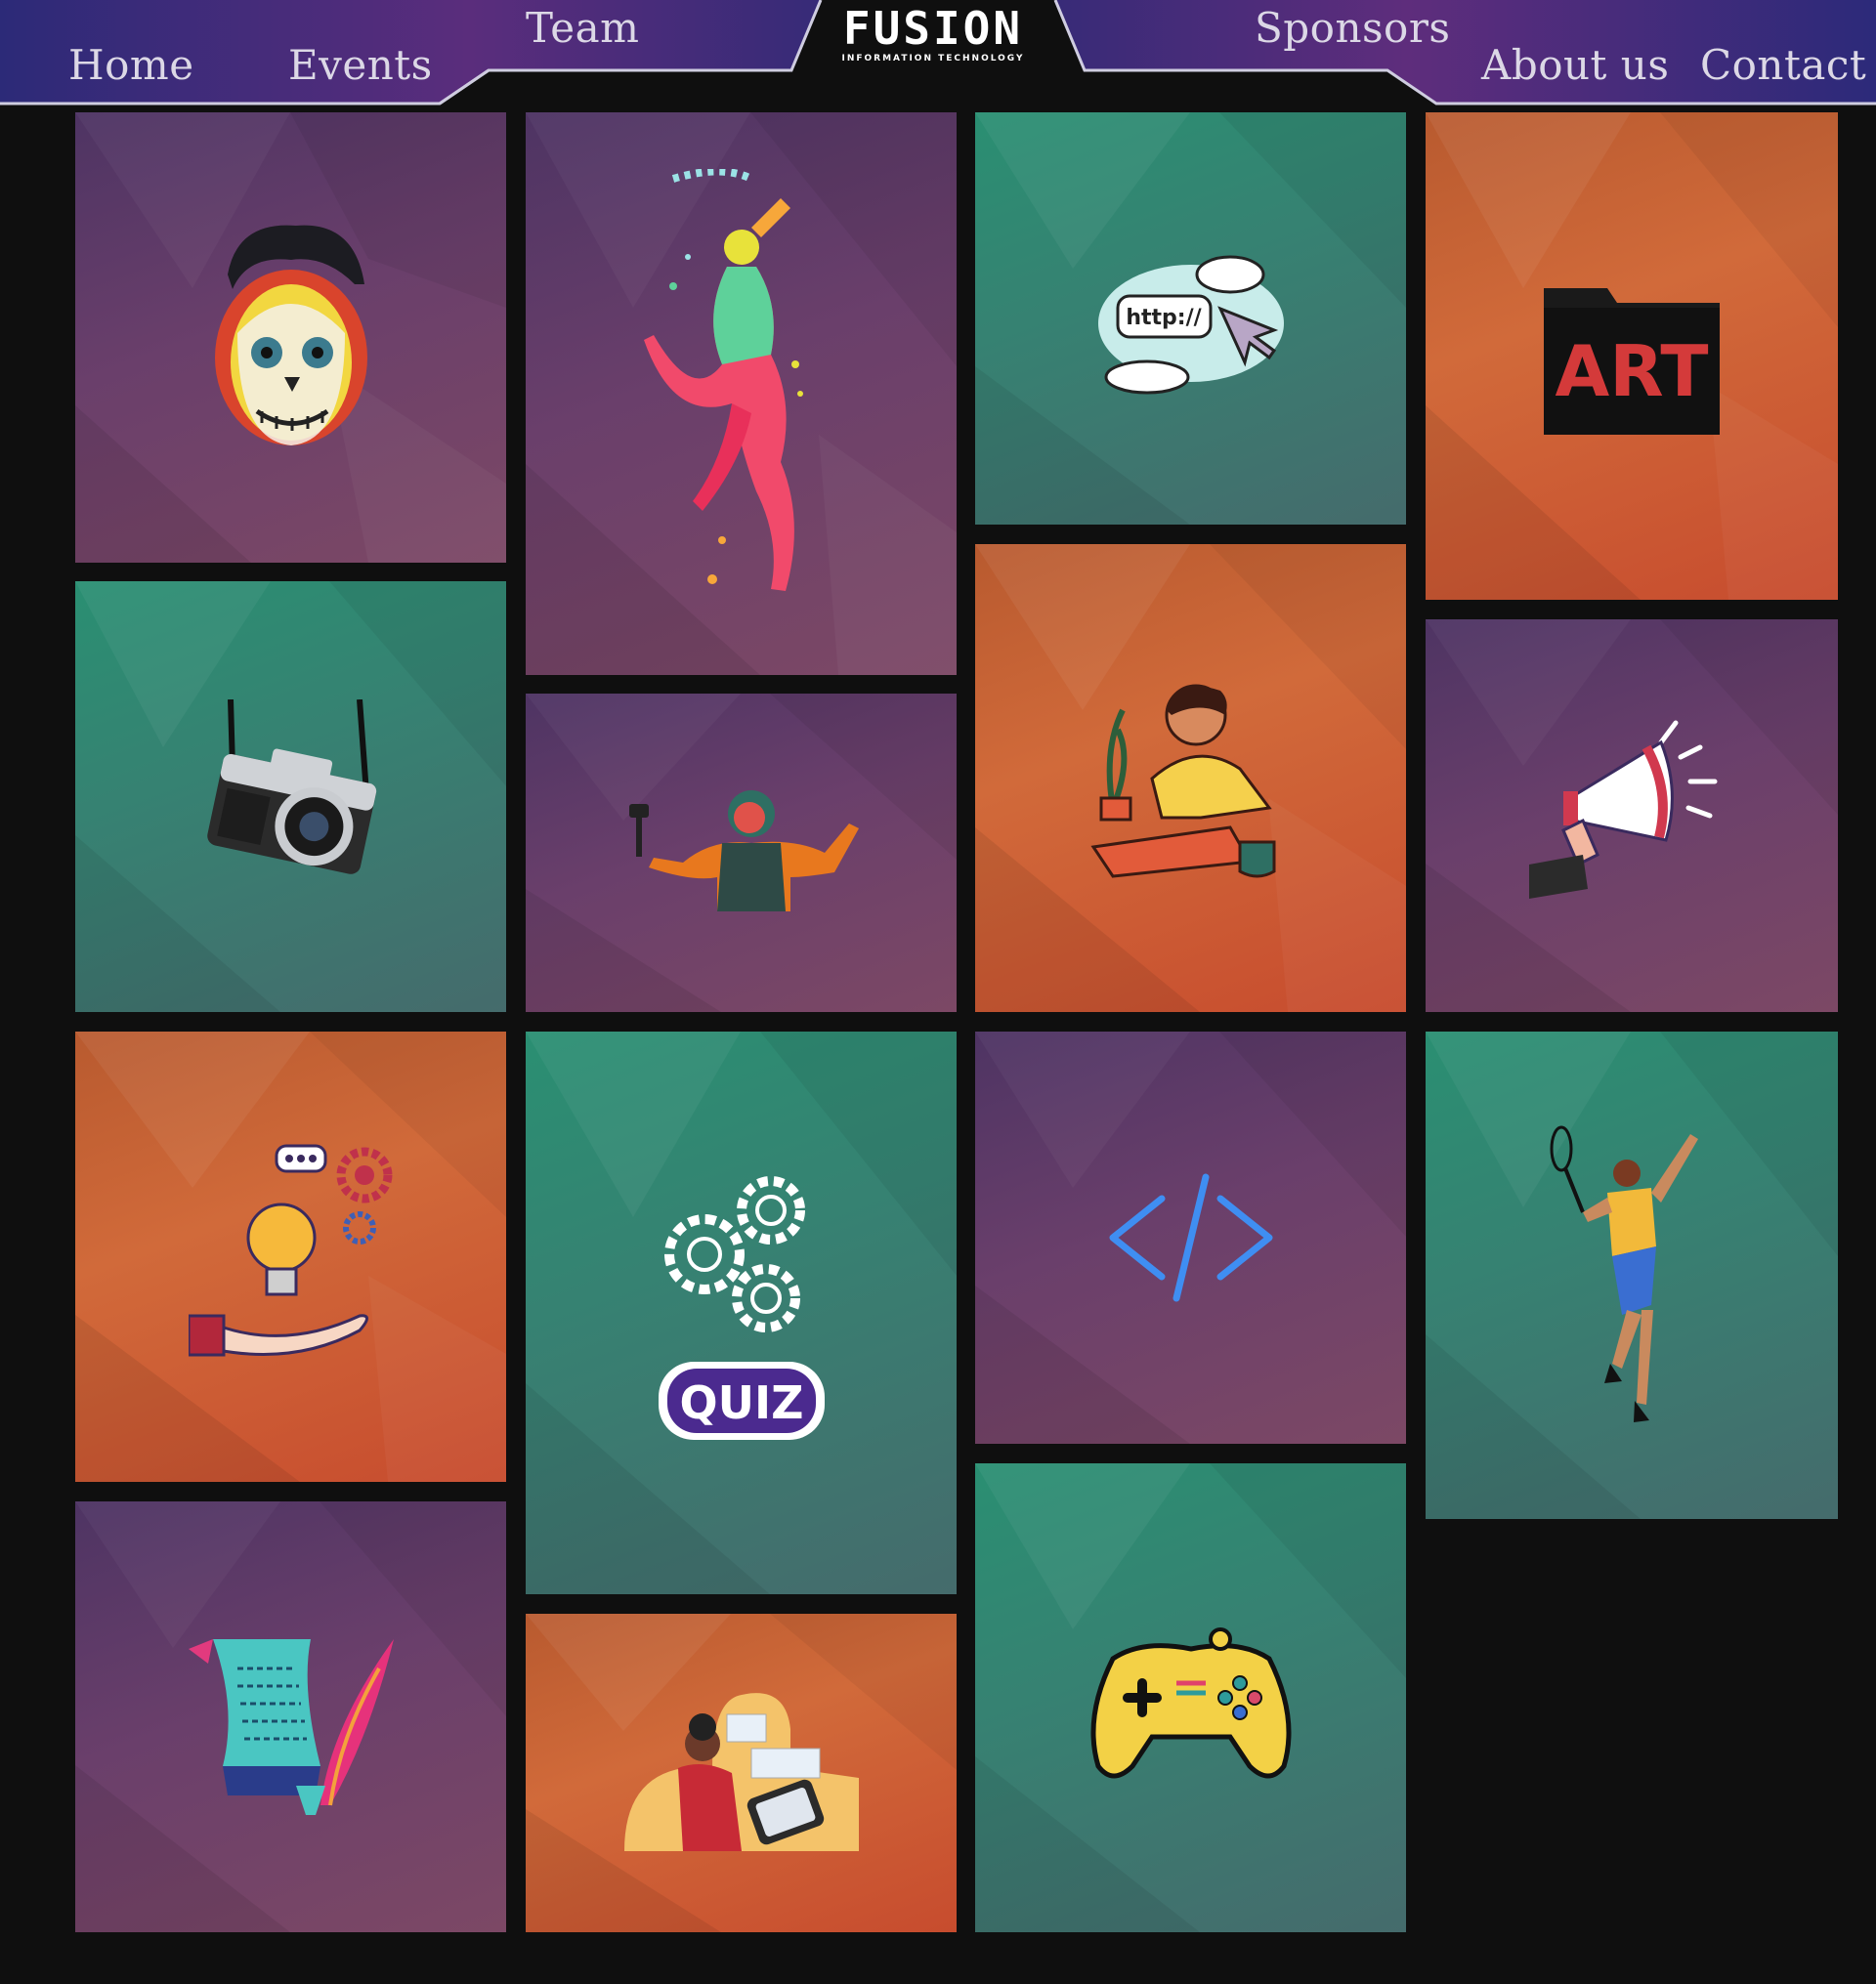 The width and height of the screenshot is (1876, 1984). I want to click on event-tile-drawing, so click(1190, 778).